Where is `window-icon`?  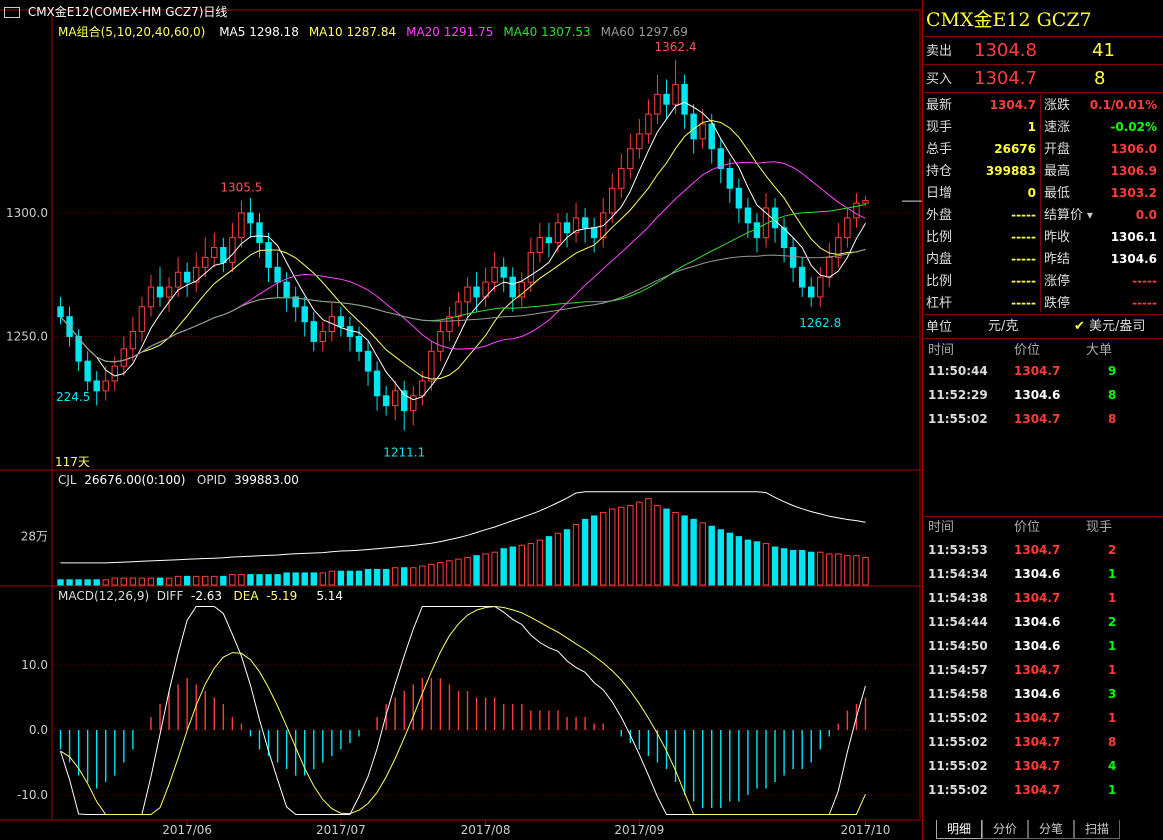 window-icon is located at coordinates (12, 12).